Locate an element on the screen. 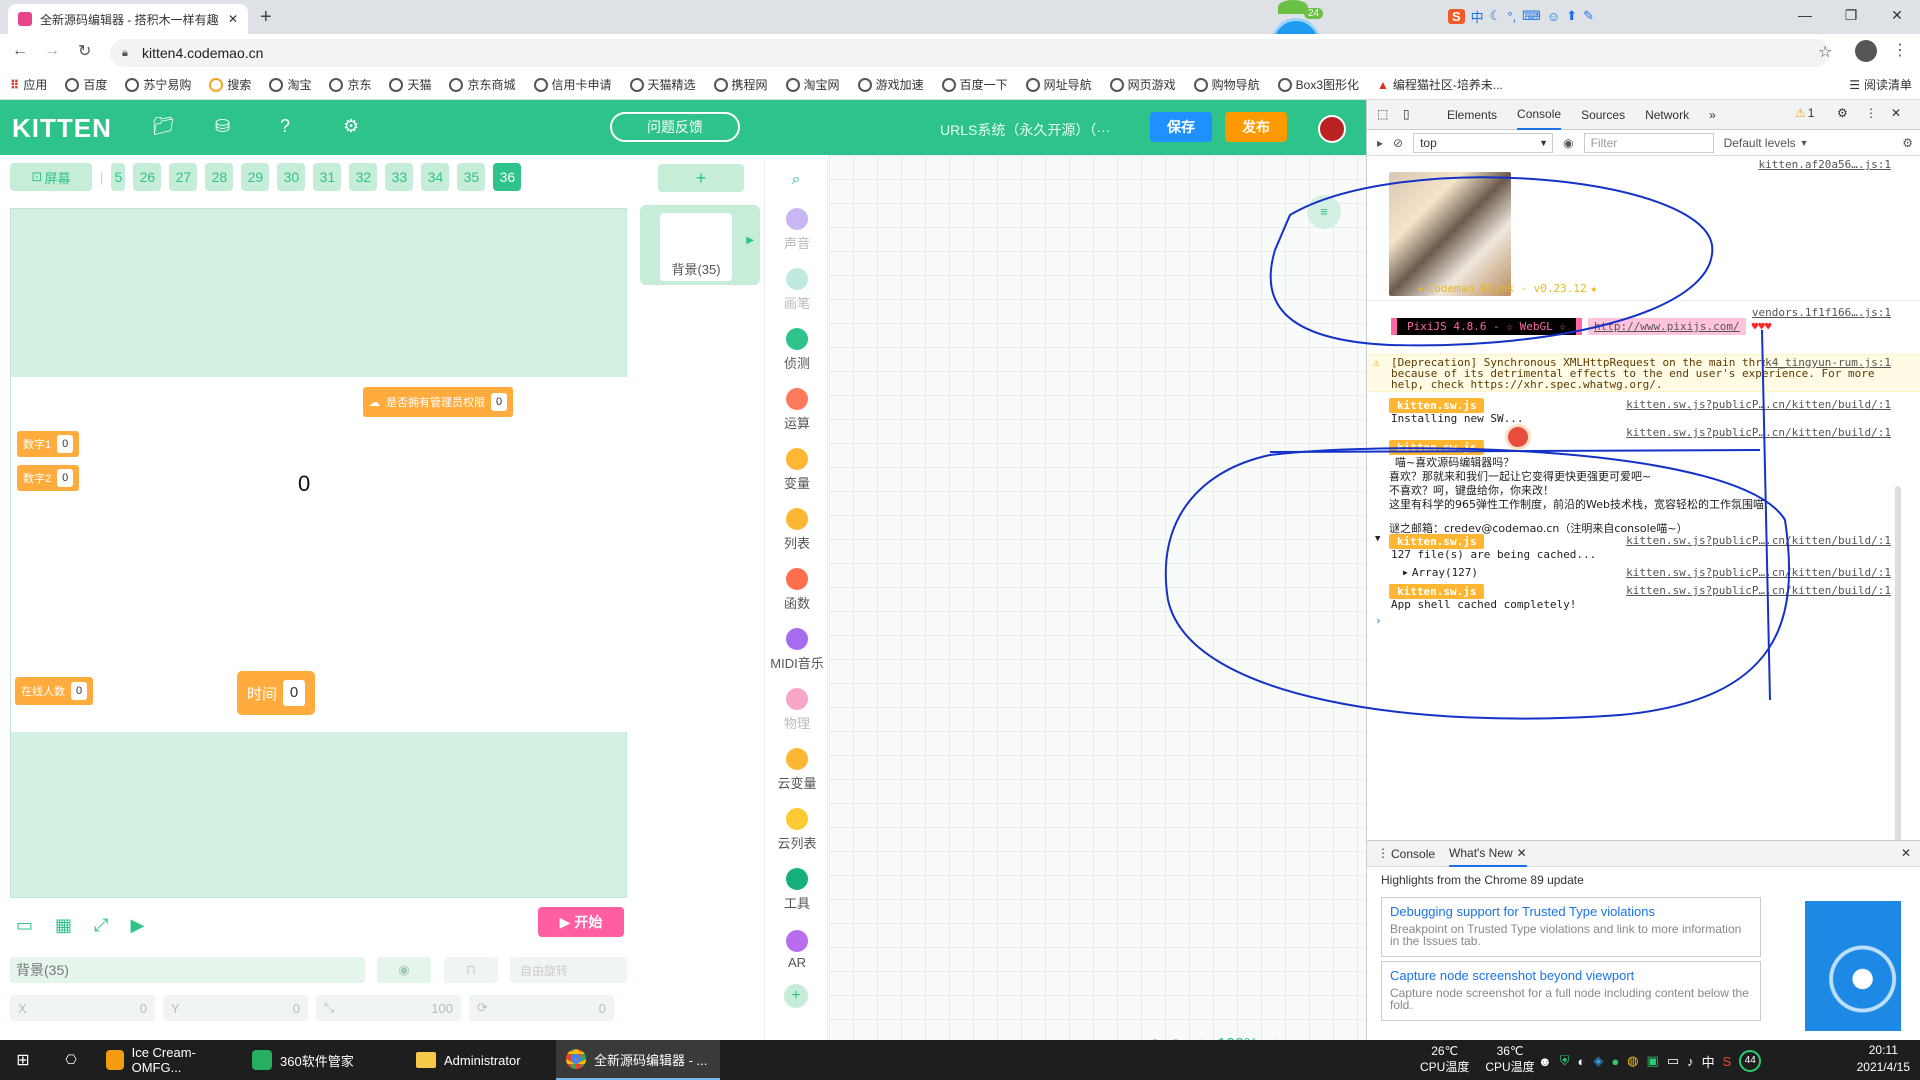 This screenshot has width=1920, height=1080. y-field: Y0 is located at coordinates (235, 1008).